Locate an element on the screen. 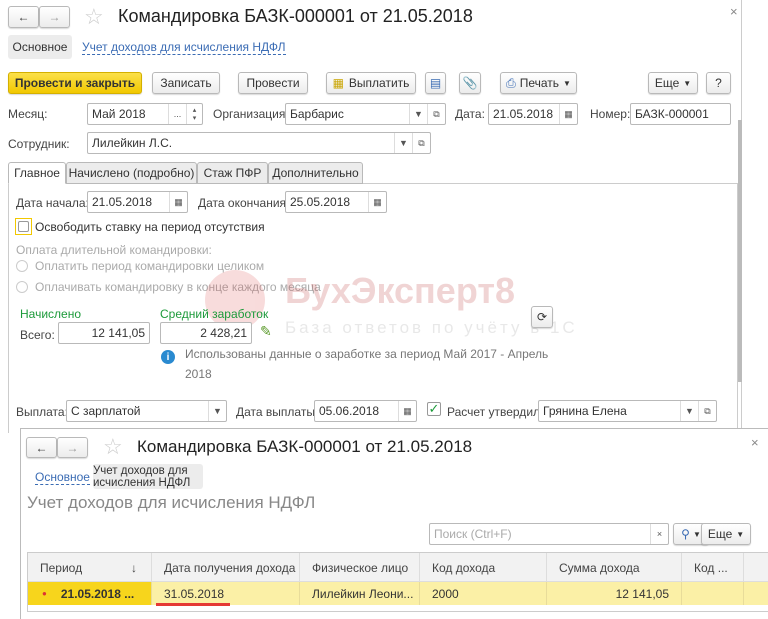 This screenshot has width=768, height=619. post-and-close-button: Провести и закрыть is located at coordinates (75, 83).